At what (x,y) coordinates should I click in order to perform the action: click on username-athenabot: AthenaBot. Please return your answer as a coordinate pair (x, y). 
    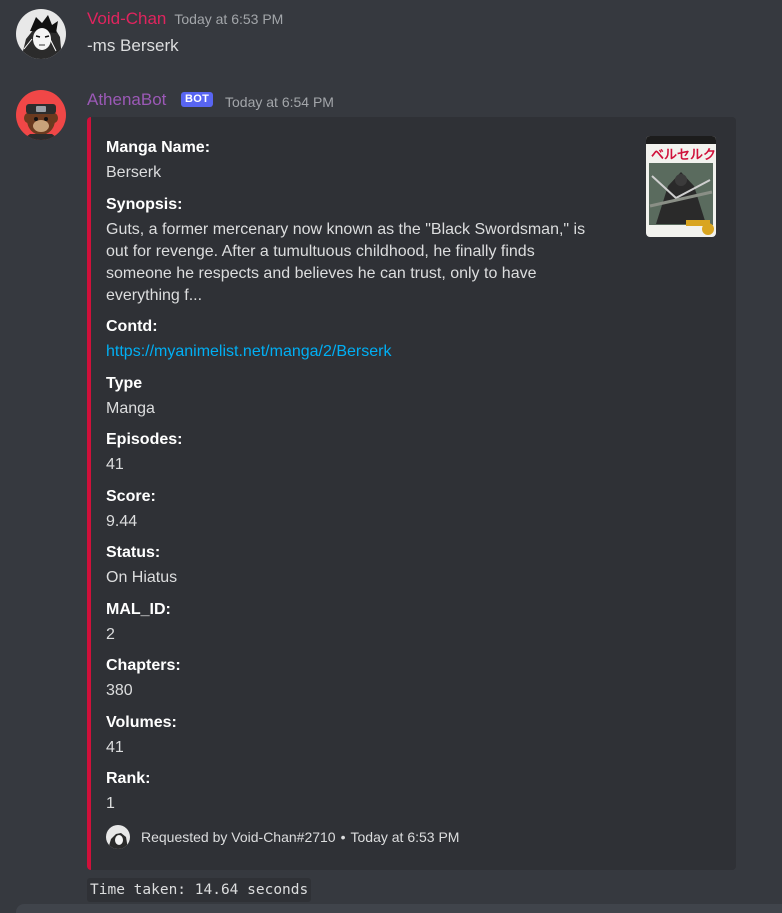
    Looking at the image, I should click on (126, 100).